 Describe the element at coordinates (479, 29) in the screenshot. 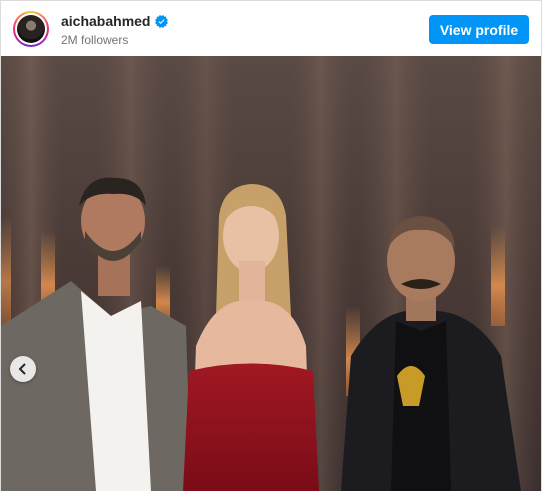

I see `view-profile-button: View profile` at that location.